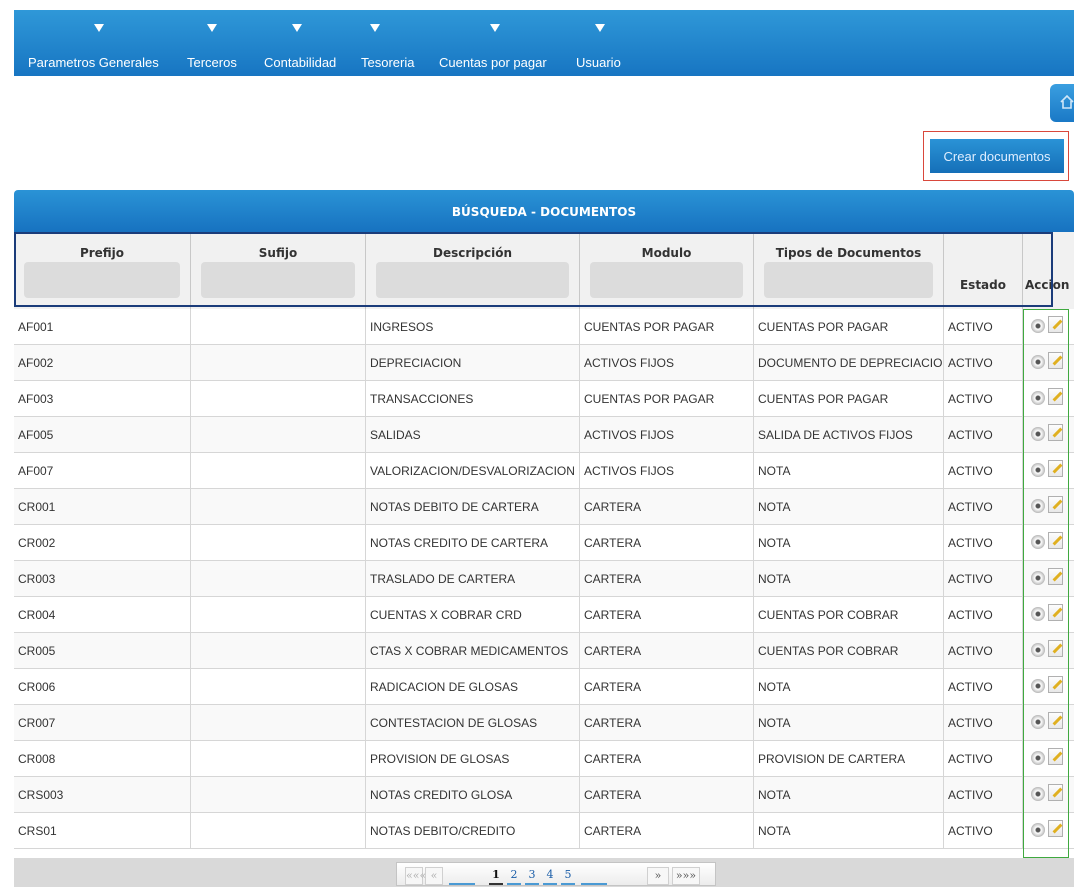  Describe the element at coordinates (102, 650) in the screenshot. I see `cell-prefijo: CR005` at that location.